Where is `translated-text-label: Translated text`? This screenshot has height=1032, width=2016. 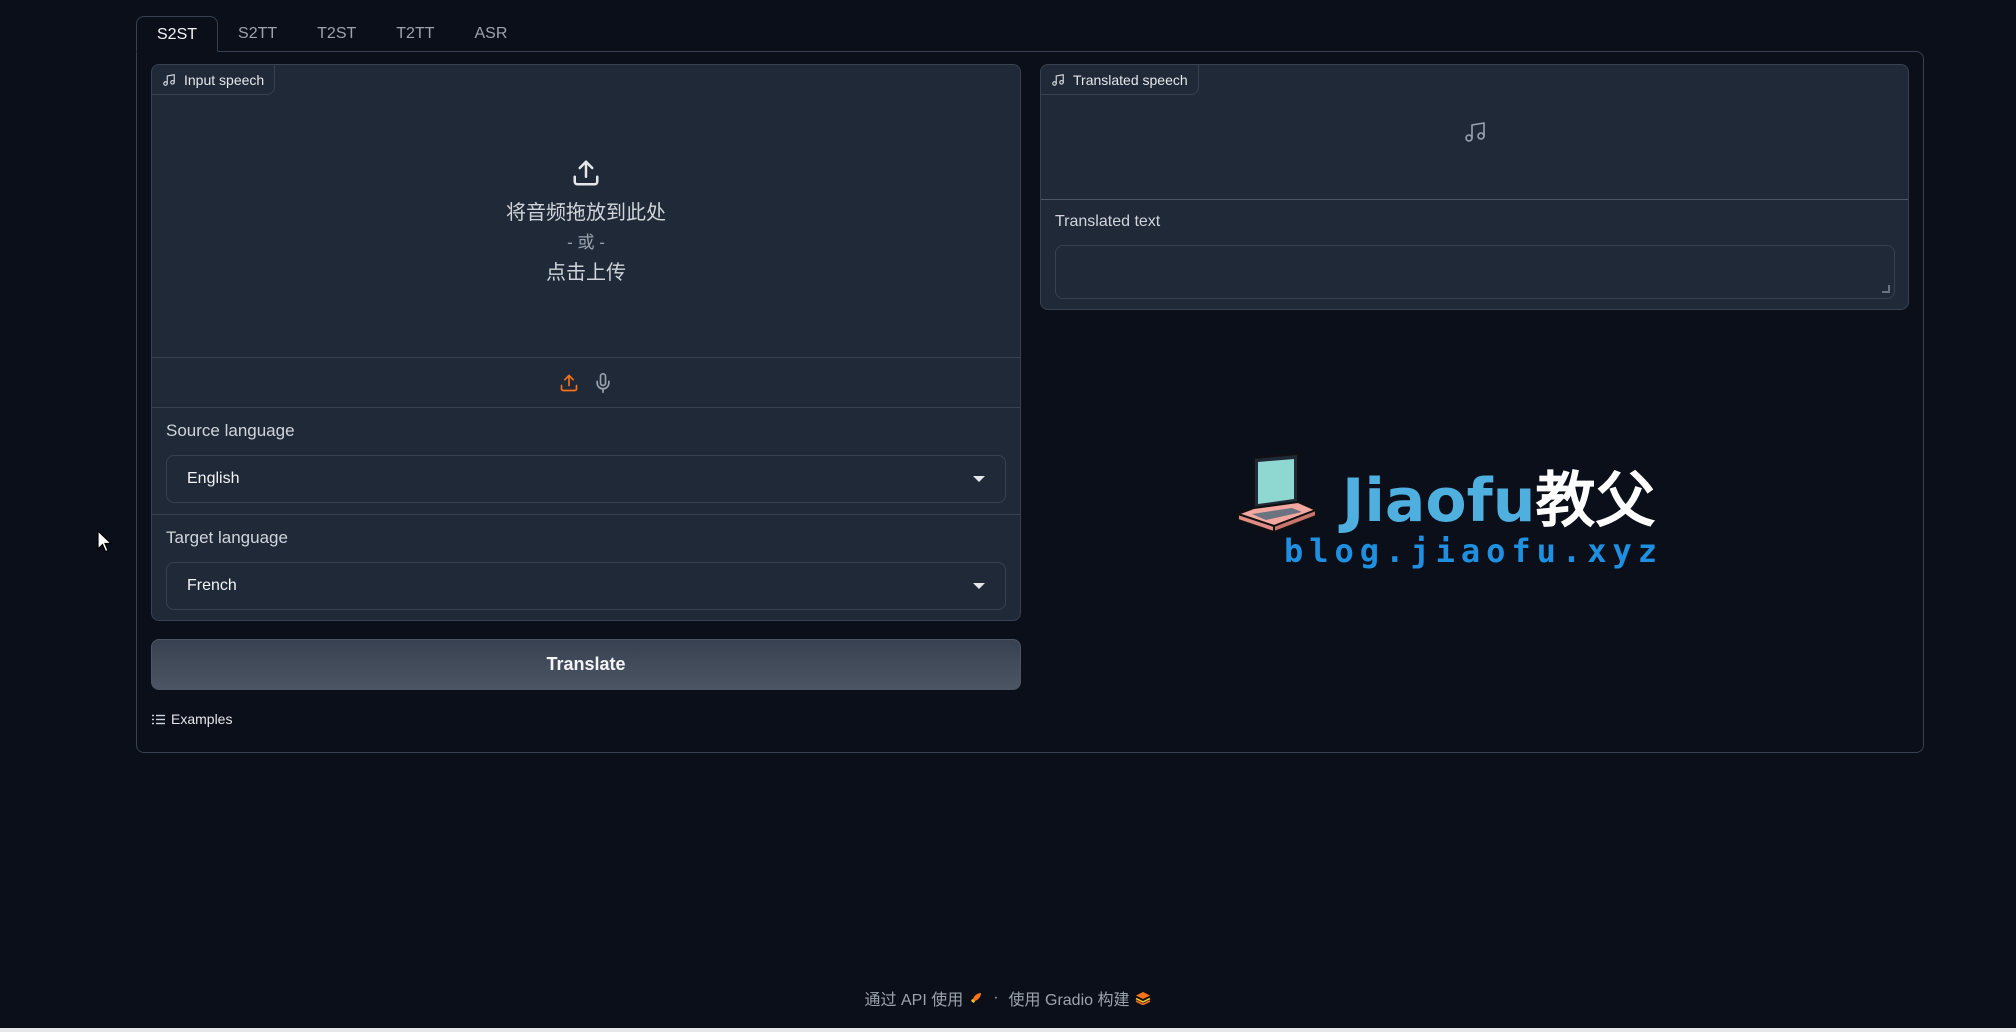 translated-text-label: Translated text is located at coordinates (1108, 221).